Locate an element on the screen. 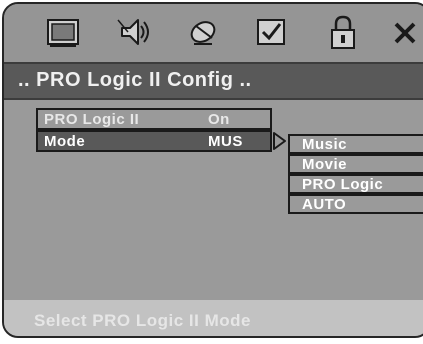 This screenshot has width=423, height=344. lock-icon is located at coordinates (343, 33).